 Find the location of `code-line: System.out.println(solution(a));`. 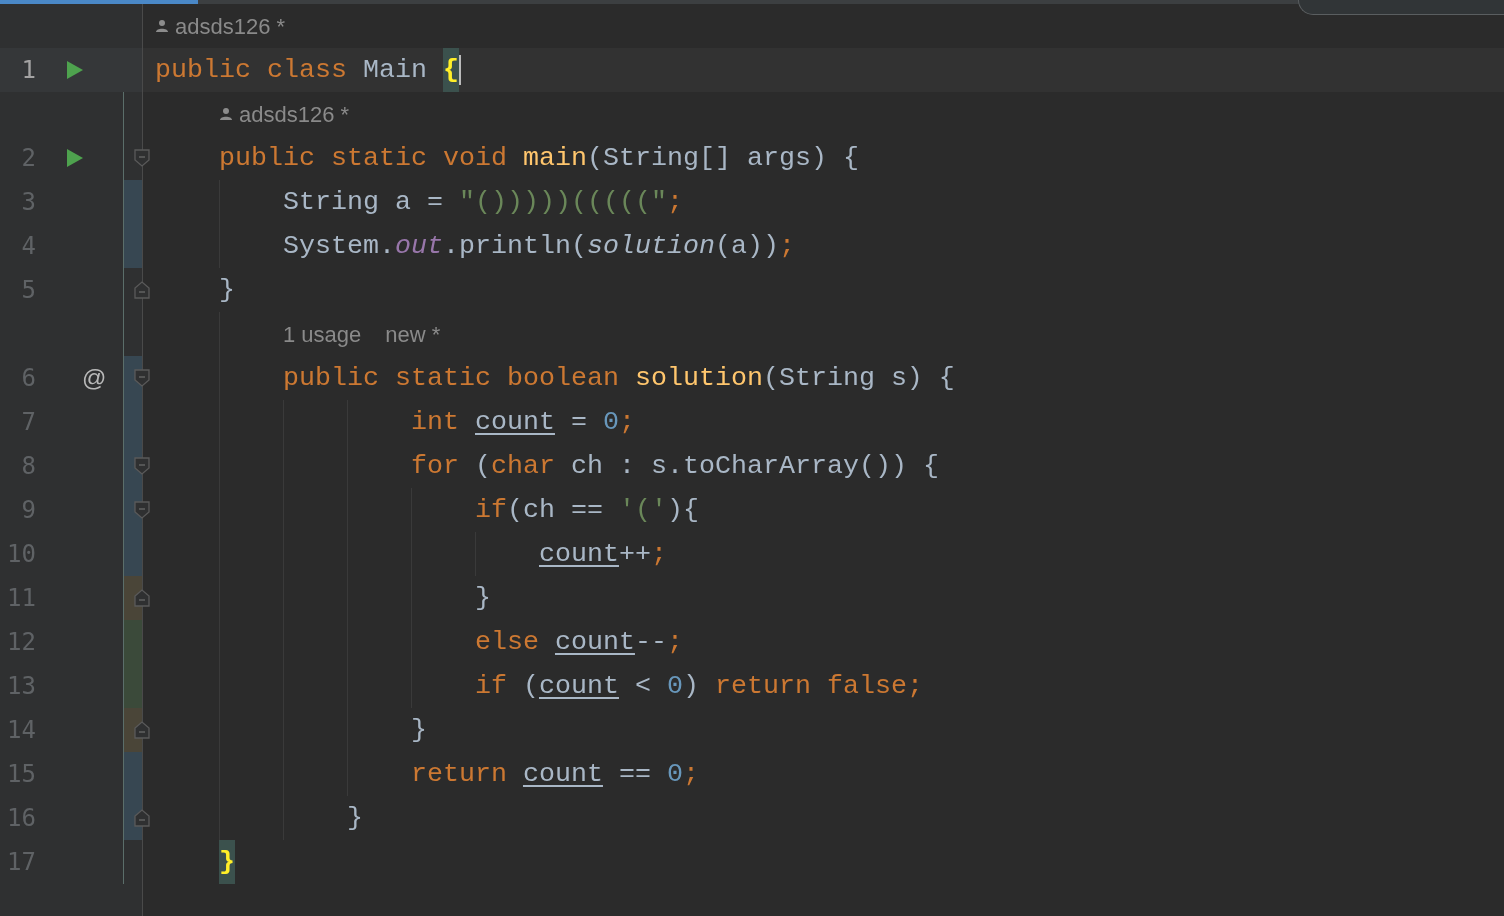

code-line: System.out.println(solution(a)); is located at coordinates (539, 246).